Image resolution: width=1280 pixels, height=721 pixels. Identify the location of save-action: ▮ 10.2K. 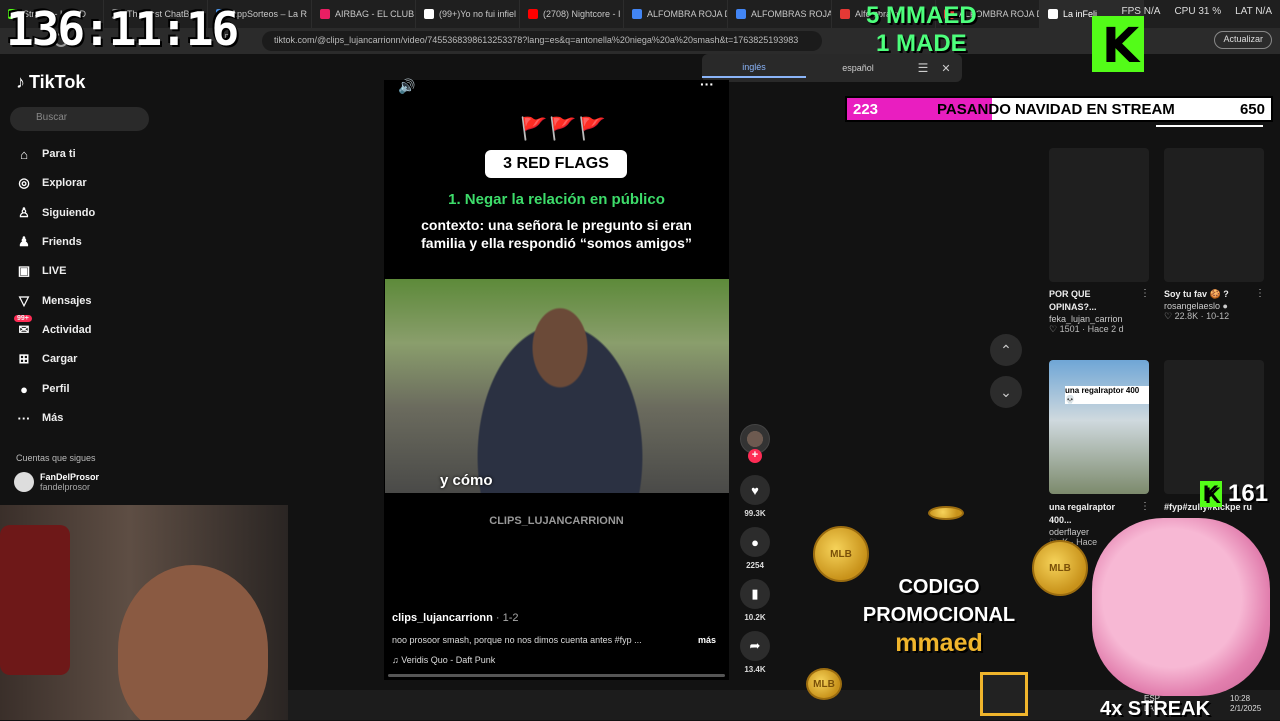
(755, 600).